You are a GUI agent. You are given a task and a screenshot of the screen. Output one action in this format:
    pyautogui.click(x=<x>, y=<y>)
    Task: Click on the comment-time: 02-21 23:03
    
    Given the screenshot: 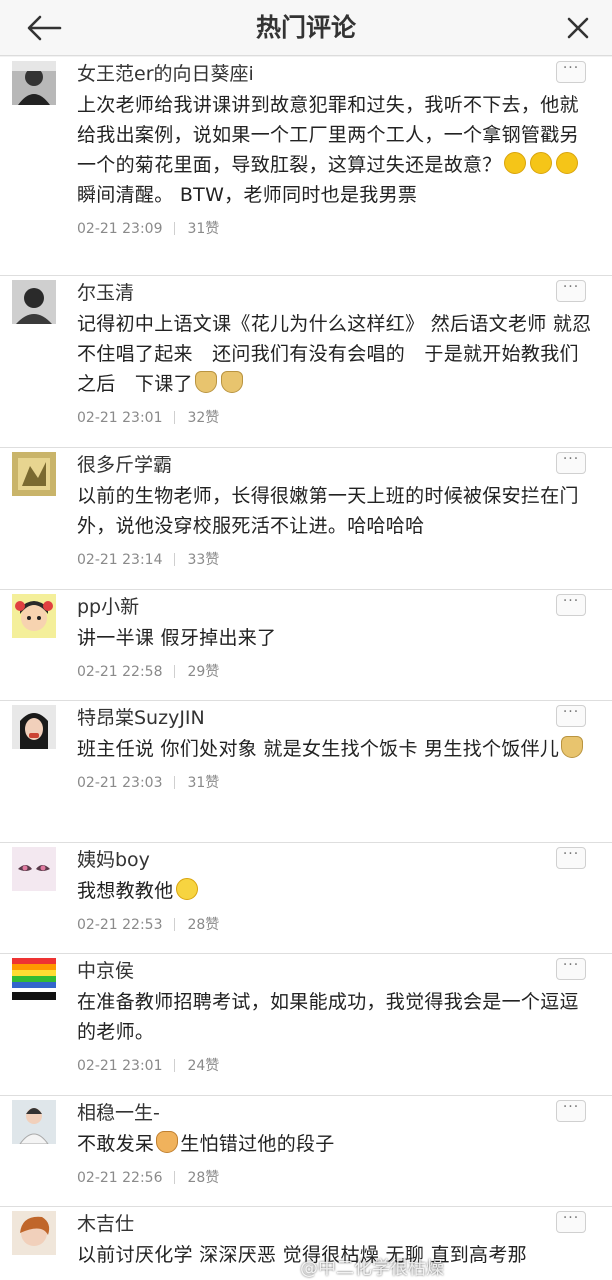 What is the action you would take?
    pyautogui.click(x=120, y=783)
    